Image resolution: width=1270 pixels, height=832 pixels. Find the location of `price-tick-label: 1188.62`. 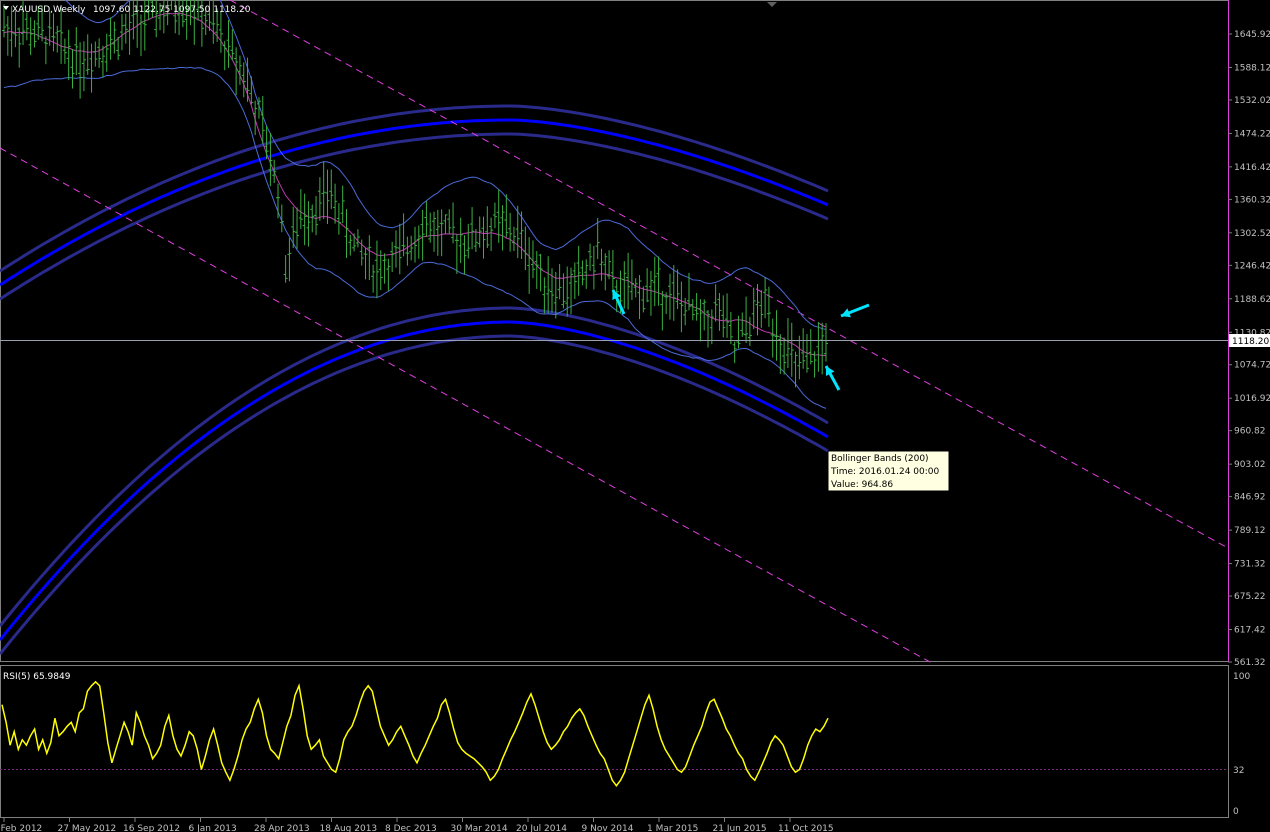

price-tick-label: 1188.62 is located at coordinates (1252, 300).